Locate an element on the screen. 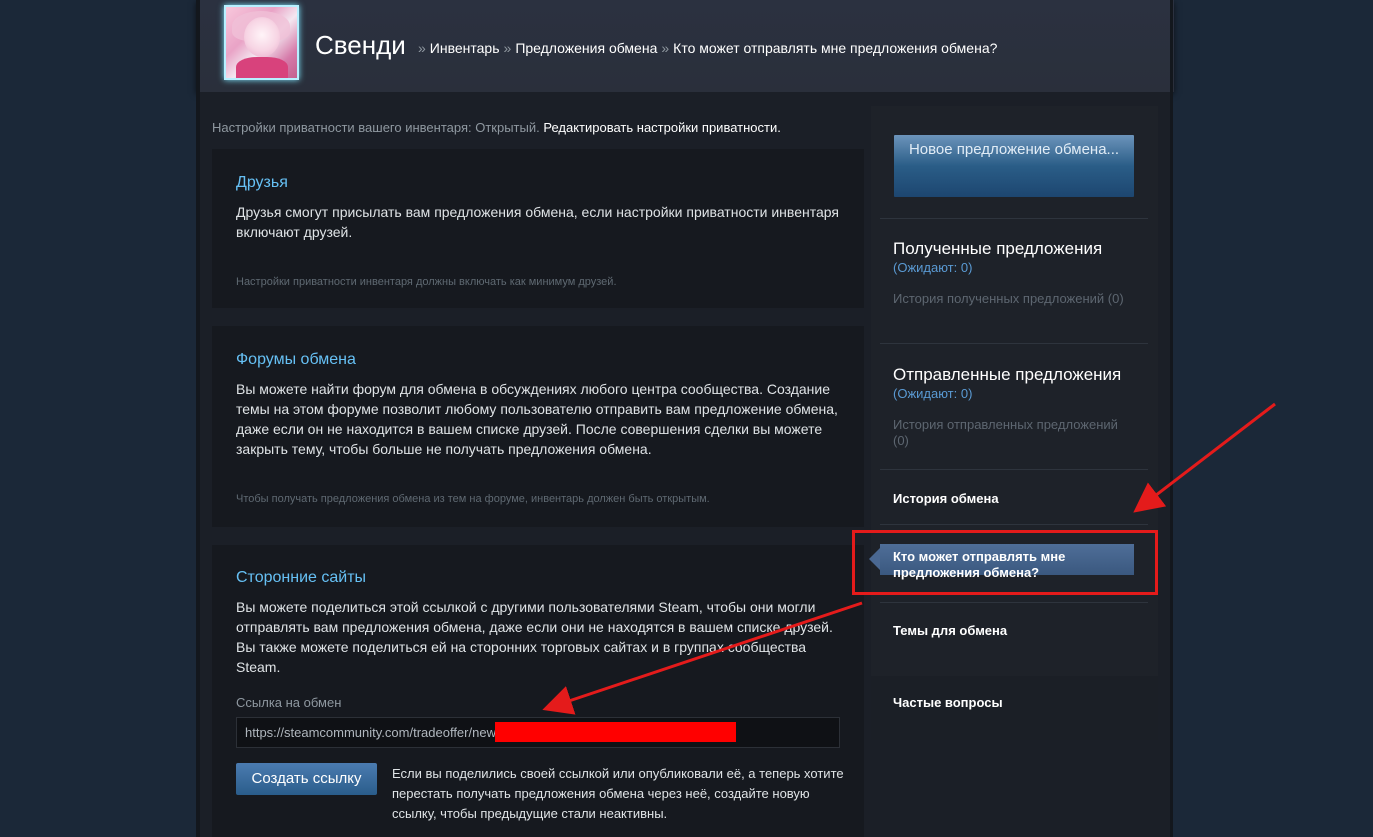 This screenshot has height=837, width=1373. sidebar-item-faq: Частые вопросы is located at coordinates (948, 702).